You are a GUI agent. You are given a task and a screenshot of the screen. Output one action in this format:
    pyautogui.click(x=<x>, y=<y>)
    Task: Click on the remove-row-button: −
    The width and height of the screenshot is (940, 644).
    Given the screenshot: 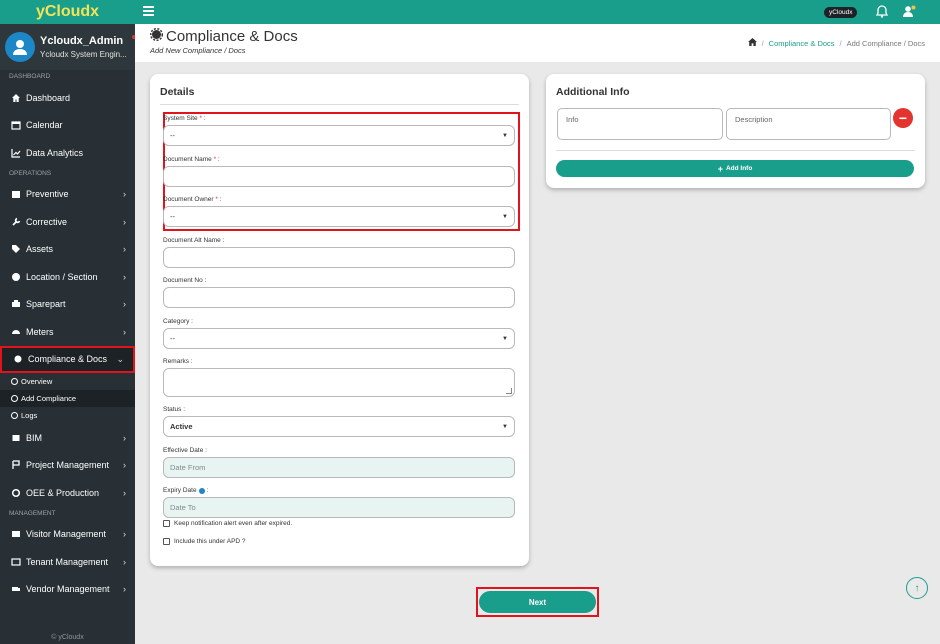 What is the action you would take?
    pyautogui.click(x=903, y=118)
    